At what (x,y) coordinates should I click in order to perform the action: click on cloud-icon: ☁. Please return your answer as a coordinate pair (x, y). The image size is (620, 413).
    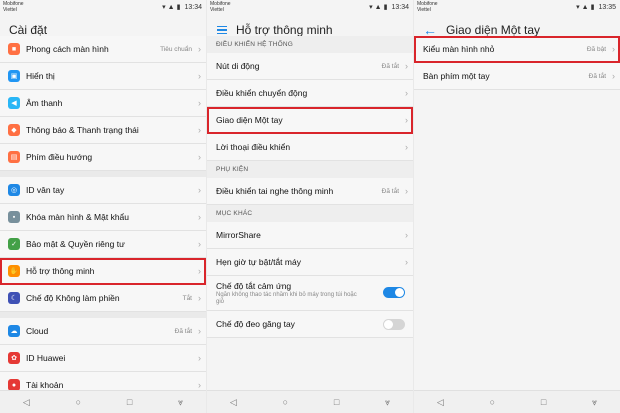
    Looking at the image, I should click on (14, 331).